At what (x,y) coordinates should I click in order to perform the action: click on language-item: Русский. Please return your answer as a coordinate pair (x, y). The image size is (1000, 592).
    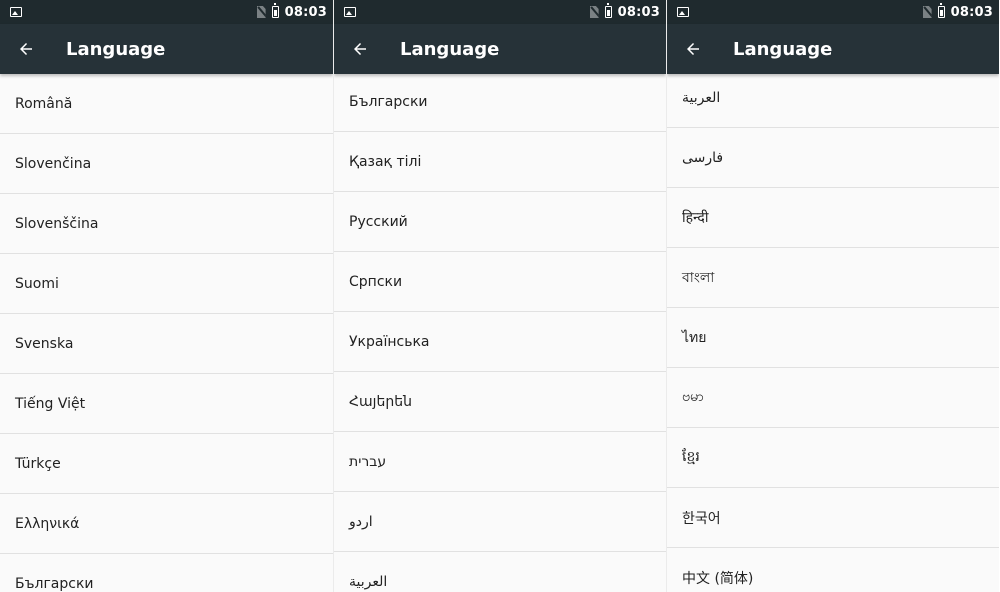
    Looking at the image, I should click on (500, 222).